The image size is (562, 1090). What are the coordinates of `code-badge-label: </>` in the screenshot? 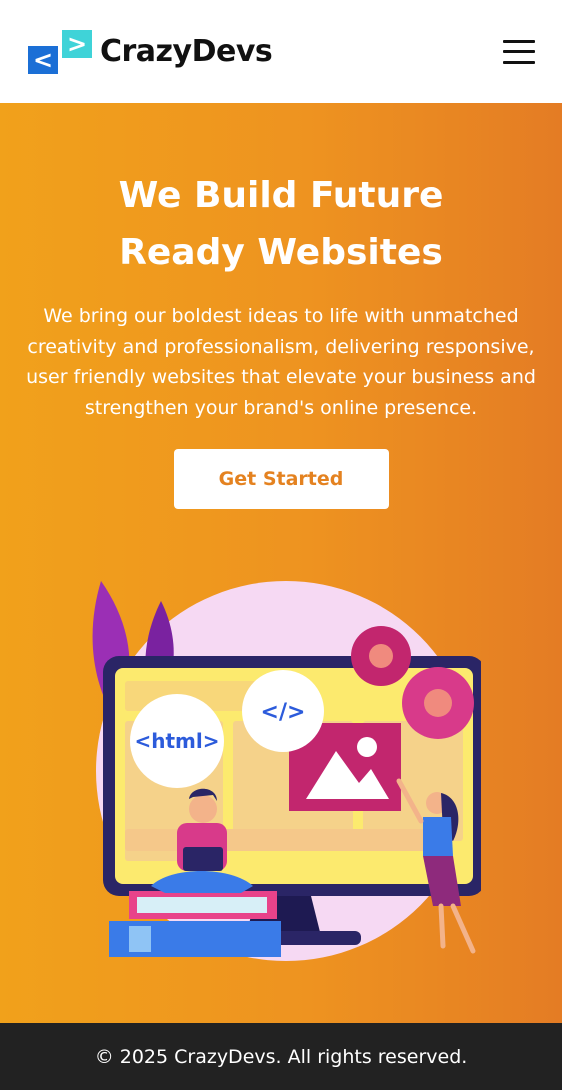 It's located at (283, 712).